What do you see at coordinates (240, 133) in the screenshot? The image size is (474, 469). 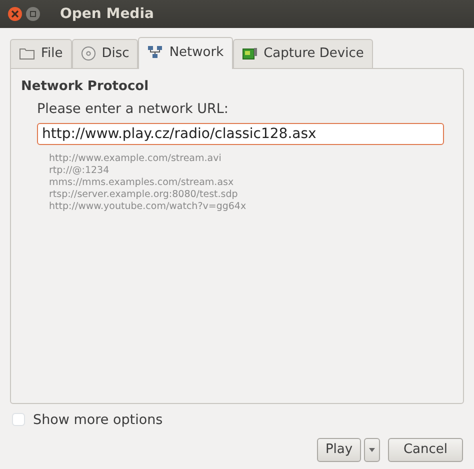 I see `url-field: http://www.play.cz/radio/classic128.asx` at bounding box center [240, 133].